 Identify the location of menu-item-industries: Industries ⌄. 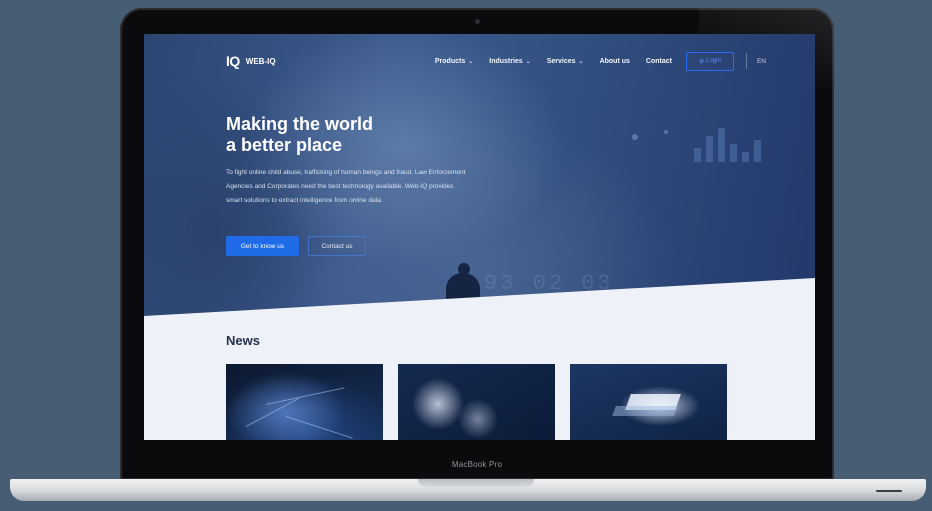
(509, 61).